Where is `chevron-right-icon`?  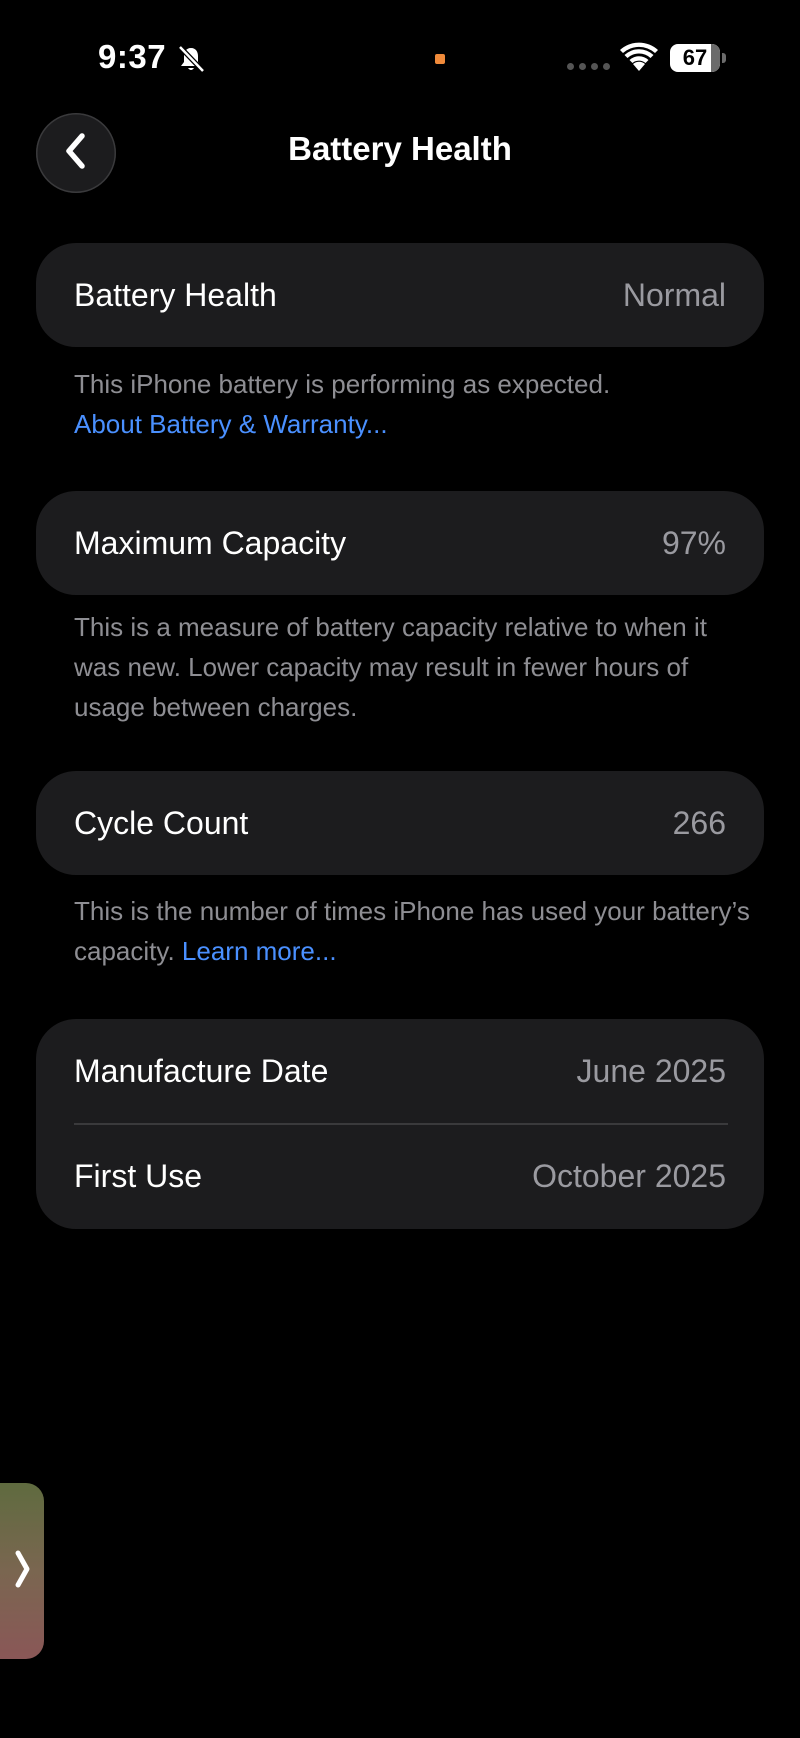
chevron-right-icon is located at coordinates (22, 1571).